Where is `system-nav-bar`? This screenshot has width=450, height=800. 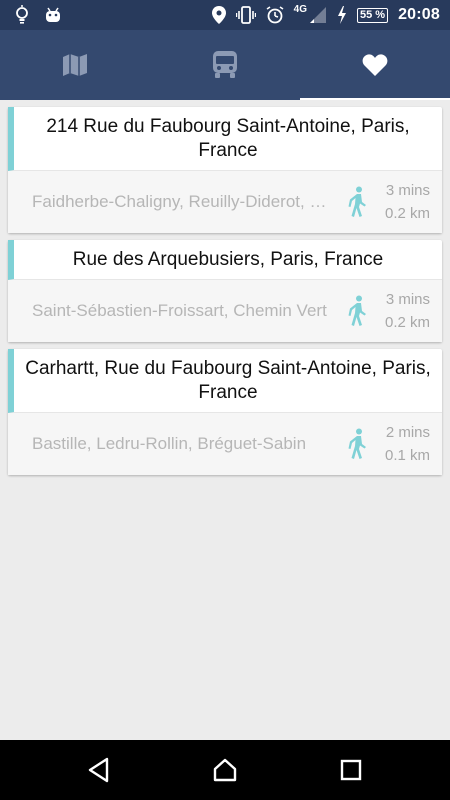 system-nav-bar is located at coordinates (225, 770).